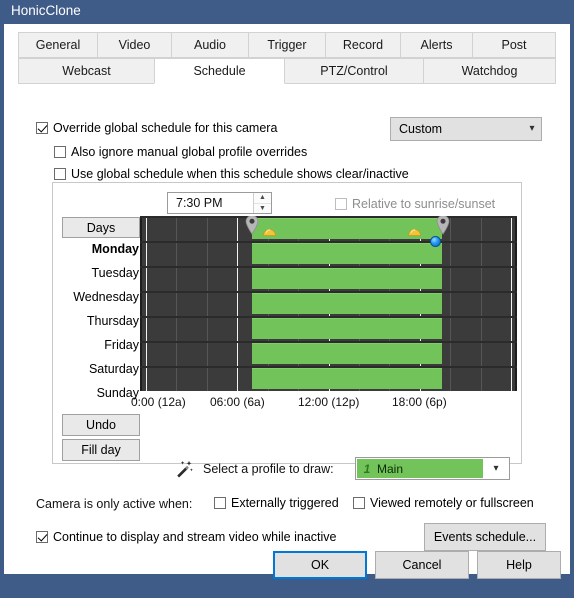 The width and height of the screenshot is (574, 598). Describe the element at coordinates (165, 128) in the screenshot. I see `override-global-schedule-label: Override global schedule for this camera` at that location.